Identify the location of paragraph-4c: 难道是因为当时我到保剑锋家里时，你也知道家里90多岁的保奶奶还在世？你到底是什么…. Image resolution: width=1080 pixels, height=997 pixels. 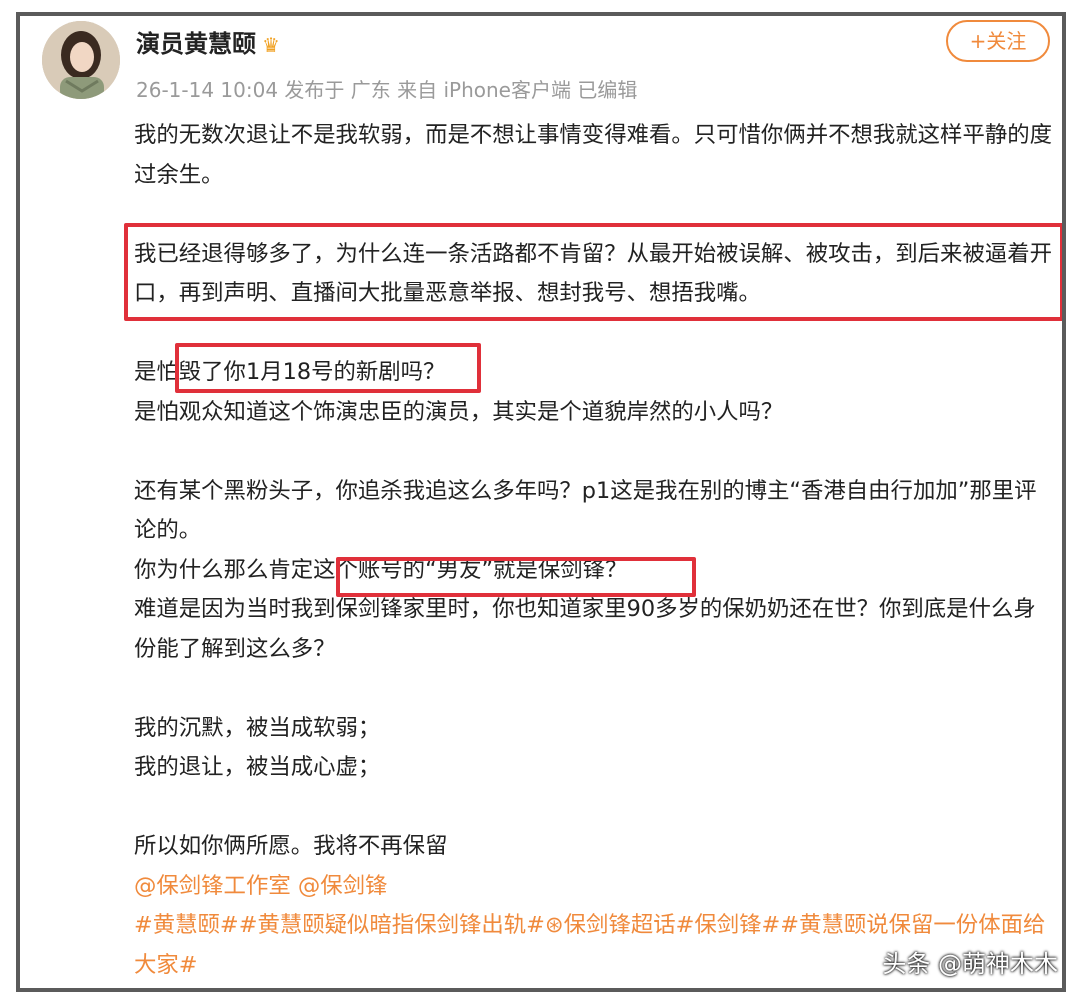
(585, 629).